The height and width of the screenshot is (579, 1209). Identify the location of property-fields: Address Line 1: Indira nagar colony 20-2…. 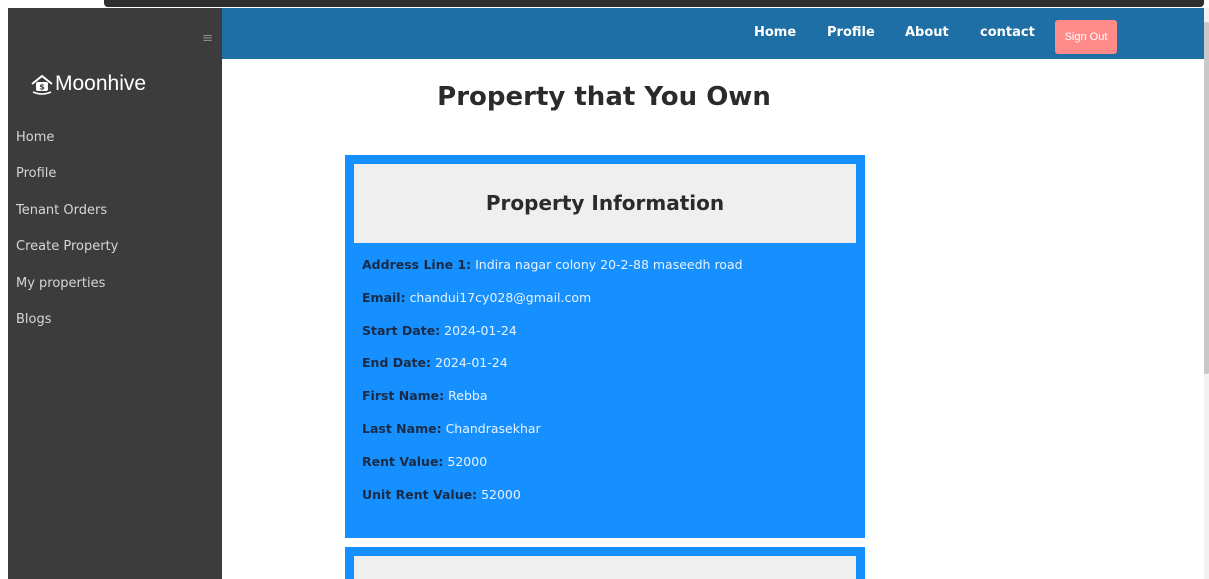
(552, 389).